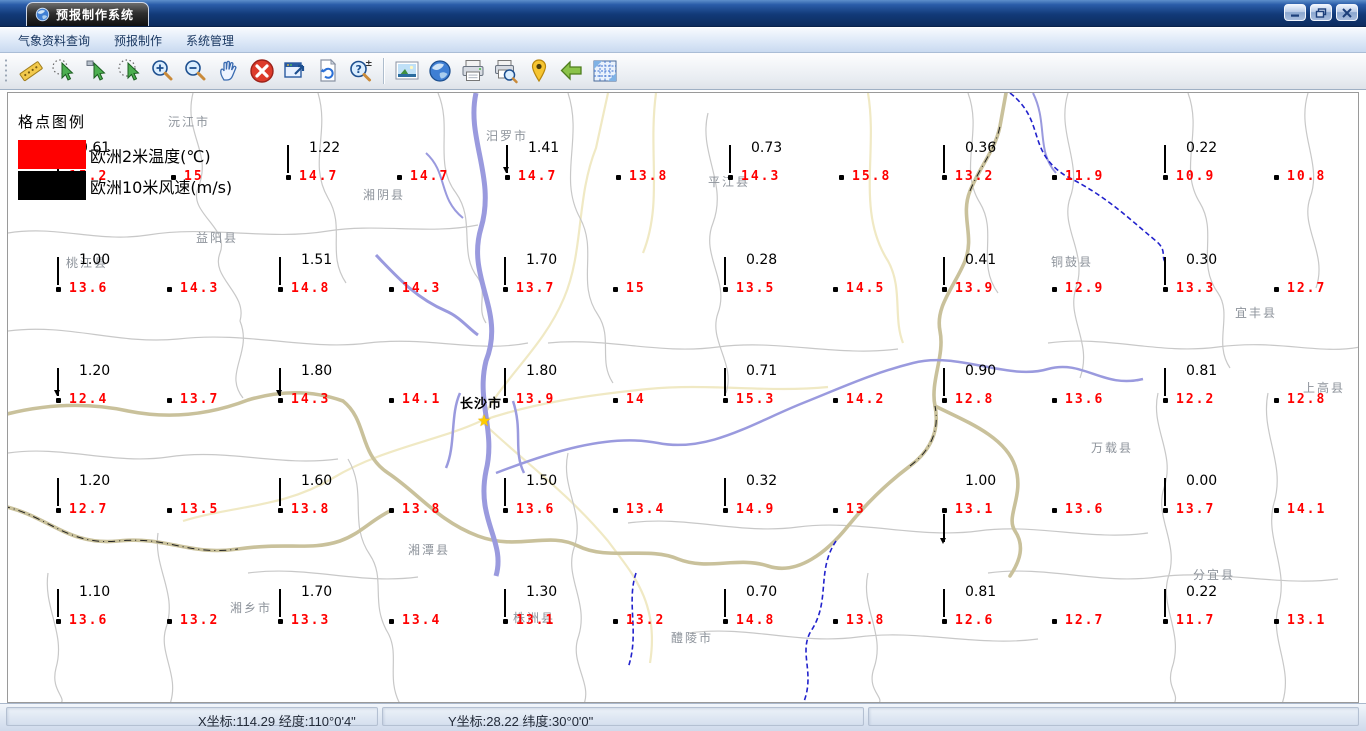  What do you see at coordinates (95, 371) in the screenshot?
I see `wind-speed-value: 1.20` at bounding box center [95, 371].